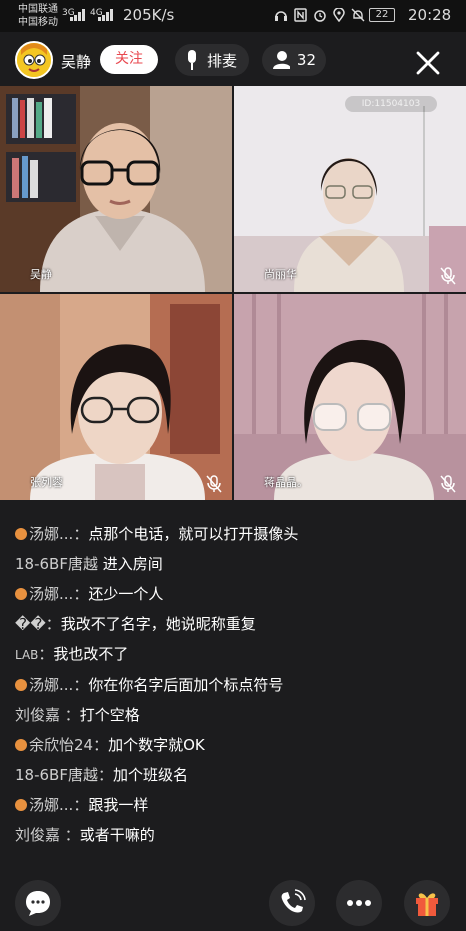  I want to click on cartoon-face-icon, so click(34, 60).